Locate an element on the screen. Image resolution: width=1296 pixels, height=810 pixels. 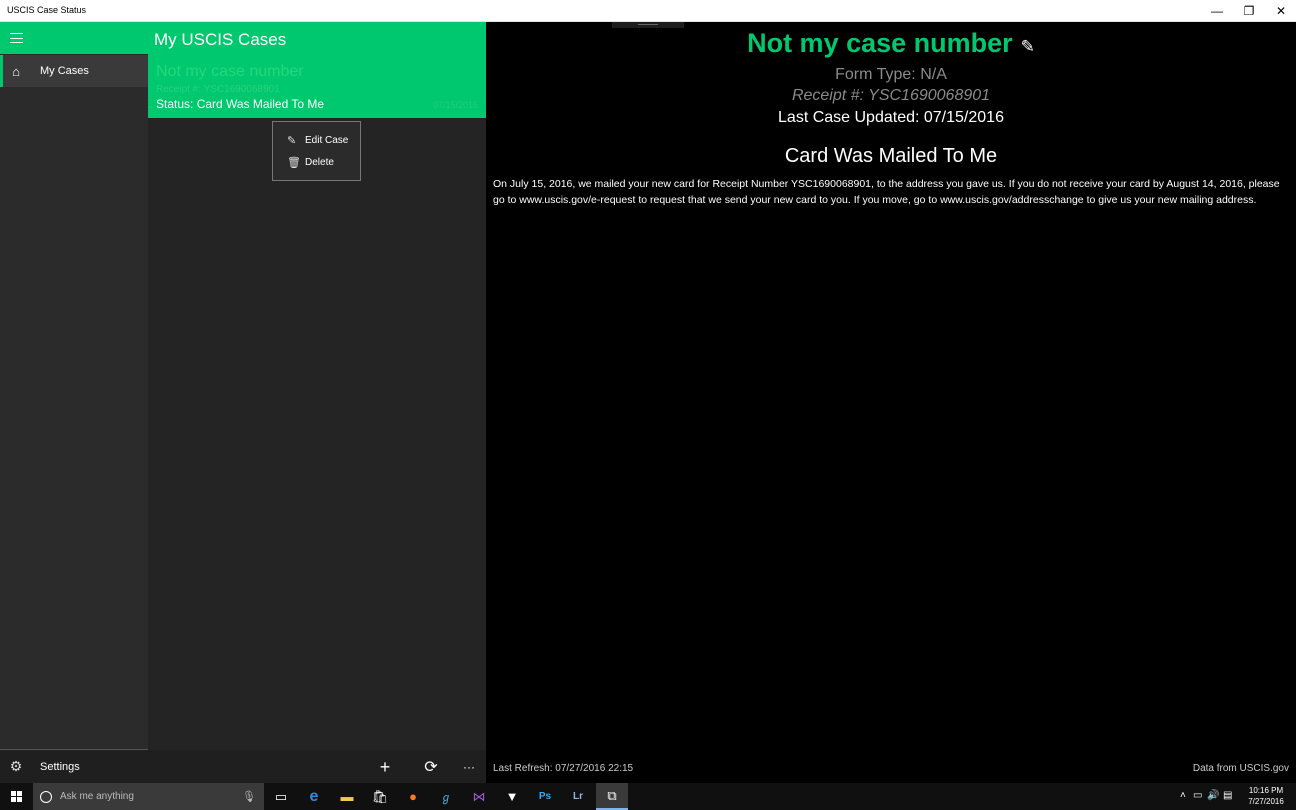
start-button is located at coordinates (16, 796).